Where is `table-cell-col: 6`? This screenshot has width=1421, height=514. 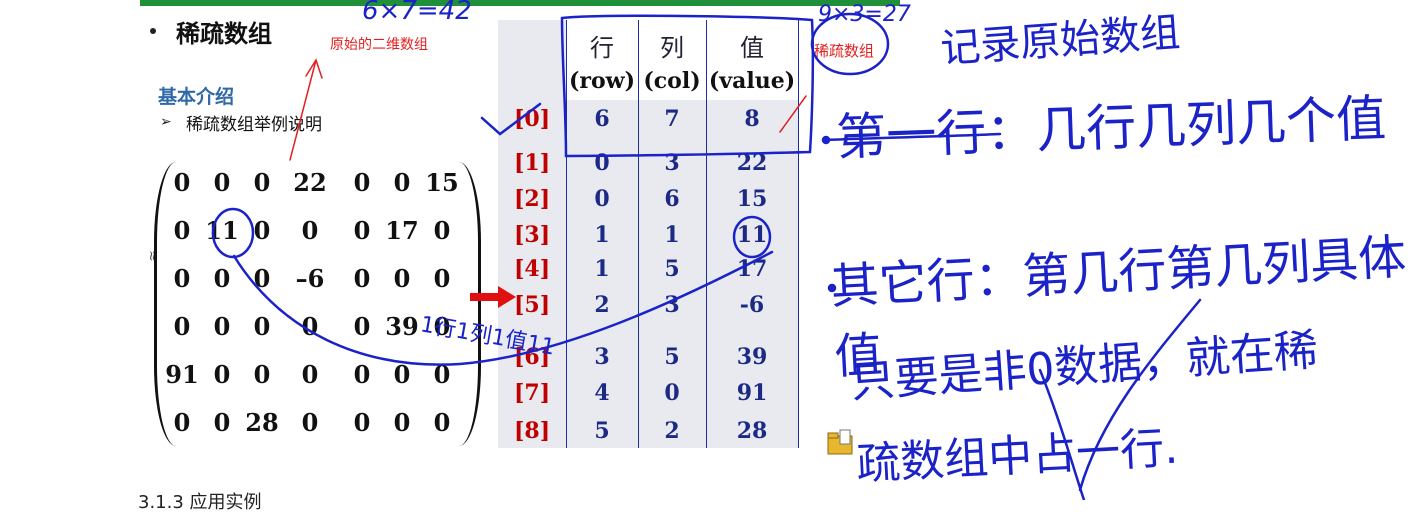 table-cell-col: 6 is located at coordinates (672, 199).